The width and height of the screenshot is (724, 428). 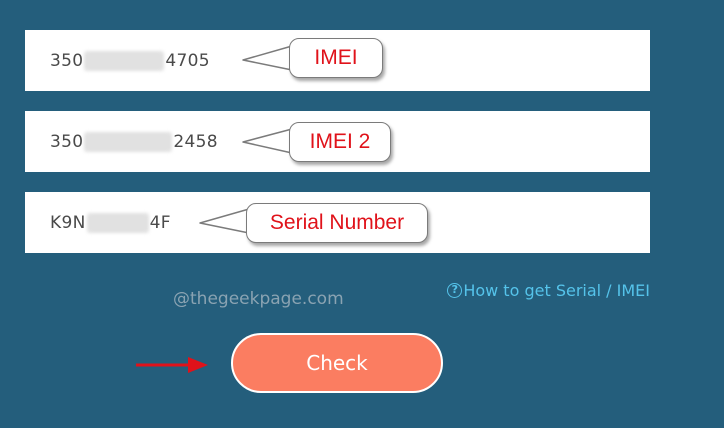 What do you see at coordinates (172, 365) in the screenshot?
I see `red-arrow-icon` at bounding box center [172, 365].